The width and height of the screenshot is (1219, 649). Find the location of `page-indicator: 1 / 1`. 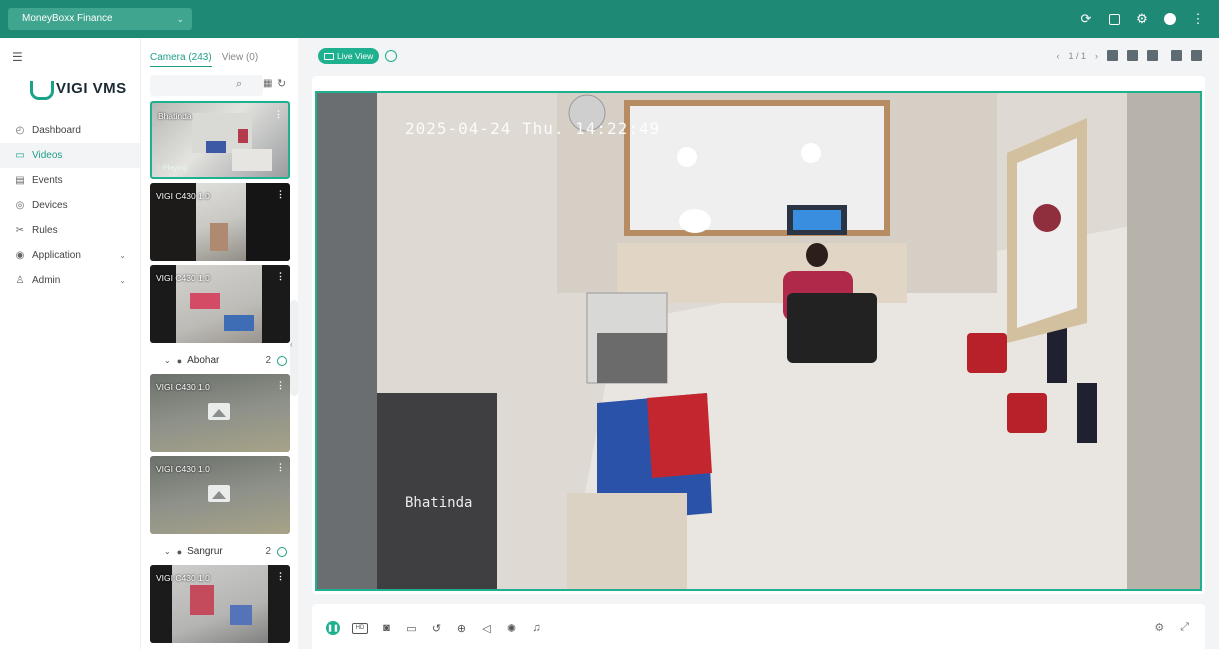

page-indicator: 1 / 1 is located at coordinates (1077, 55).